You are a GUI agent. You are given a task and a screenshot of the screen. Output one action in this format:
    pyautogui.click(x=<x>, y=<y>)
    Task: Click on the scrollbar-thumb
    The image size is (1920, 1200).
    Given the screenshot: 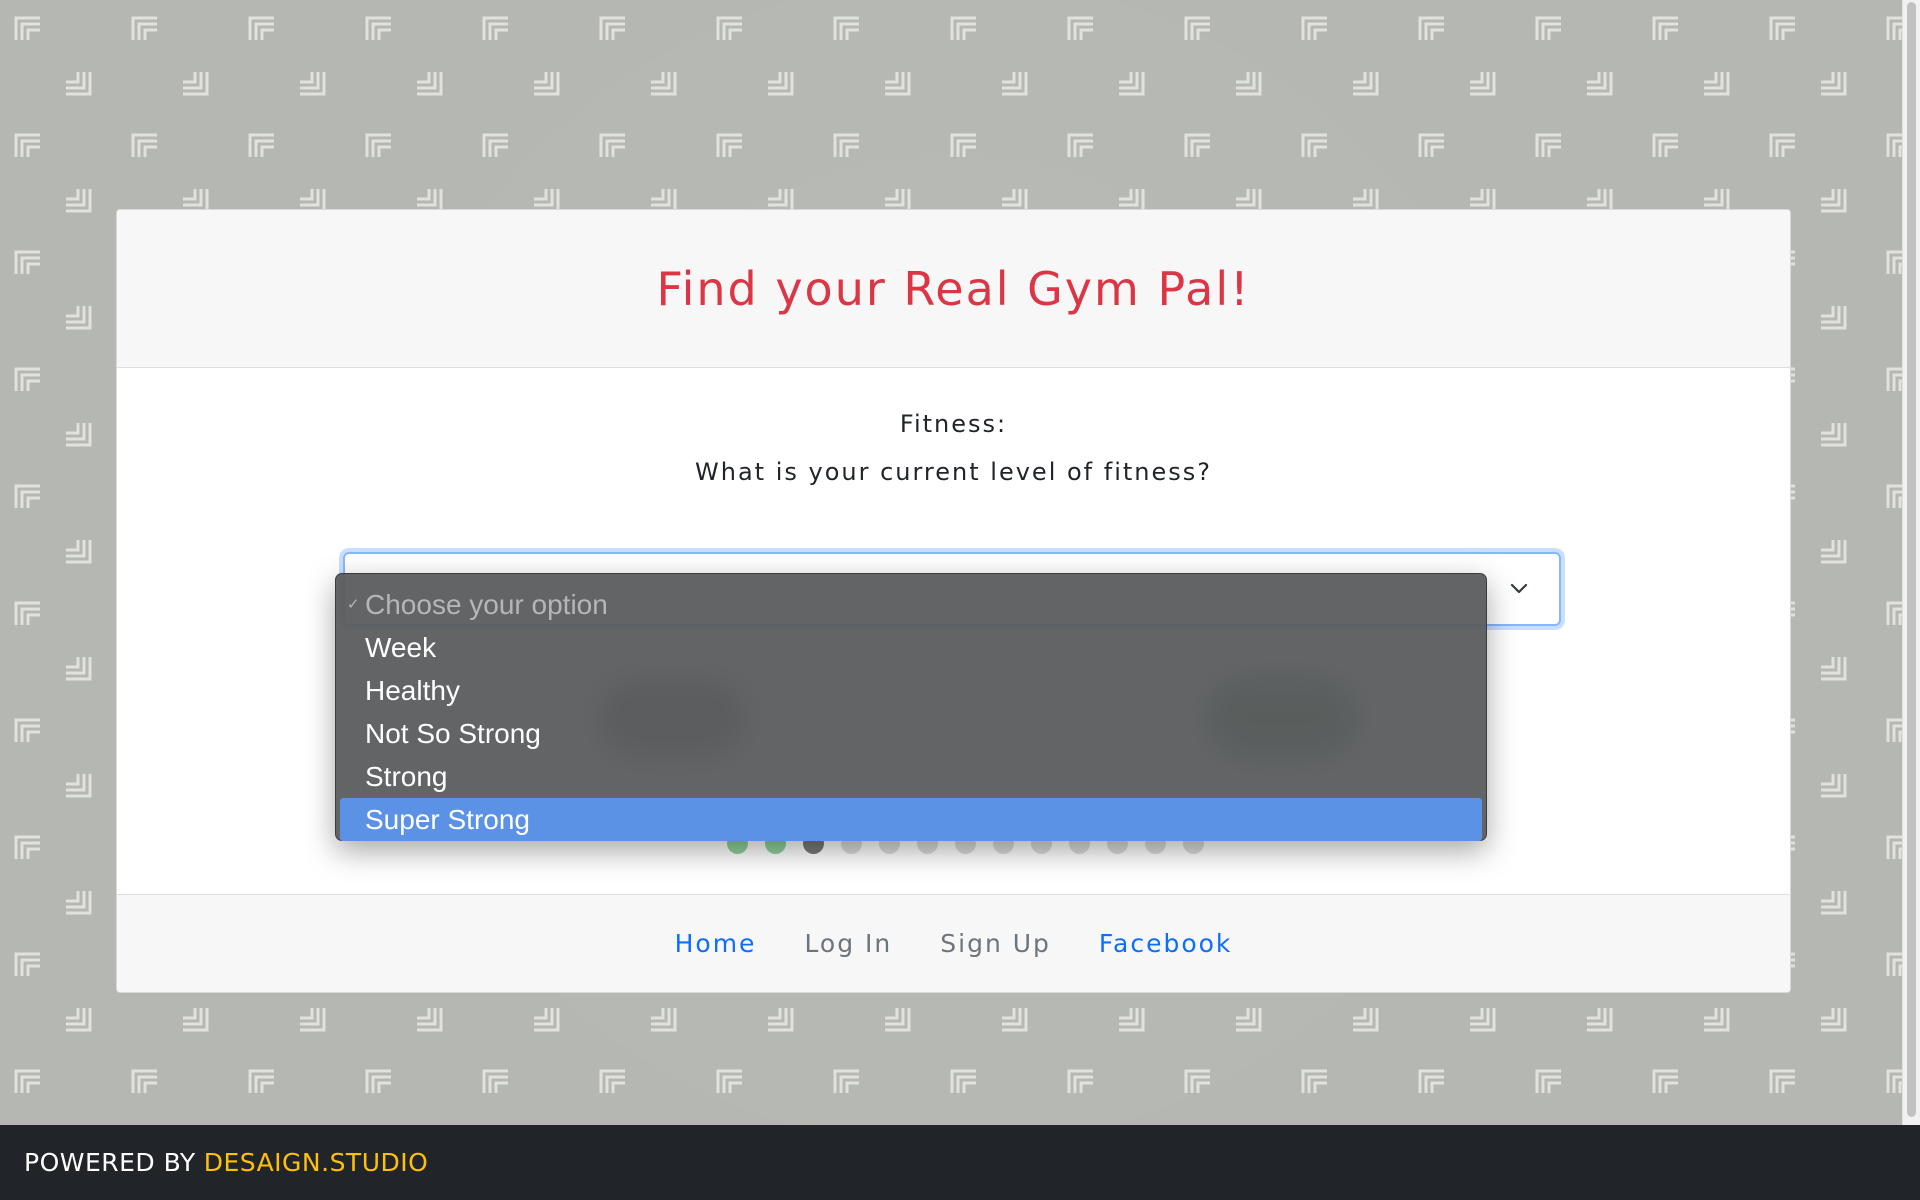 What is the action you would take?
    pyautogui.click(x=1911, y=559)
    